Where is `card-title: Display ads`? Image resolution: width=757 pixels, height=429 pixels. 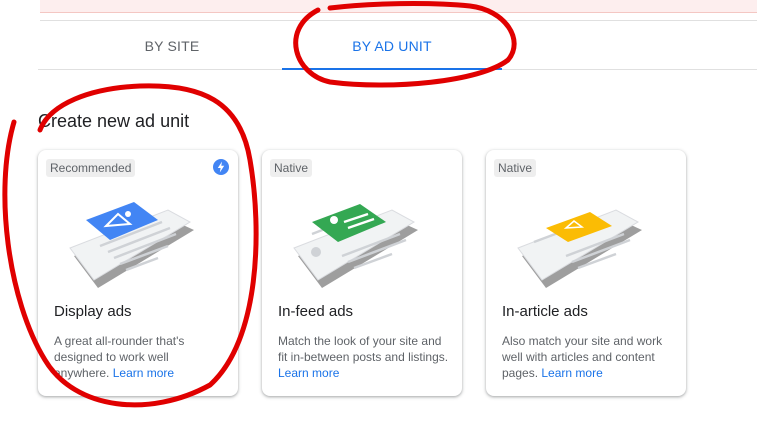
card-title: Display ads is located at coordinates (93, 311).